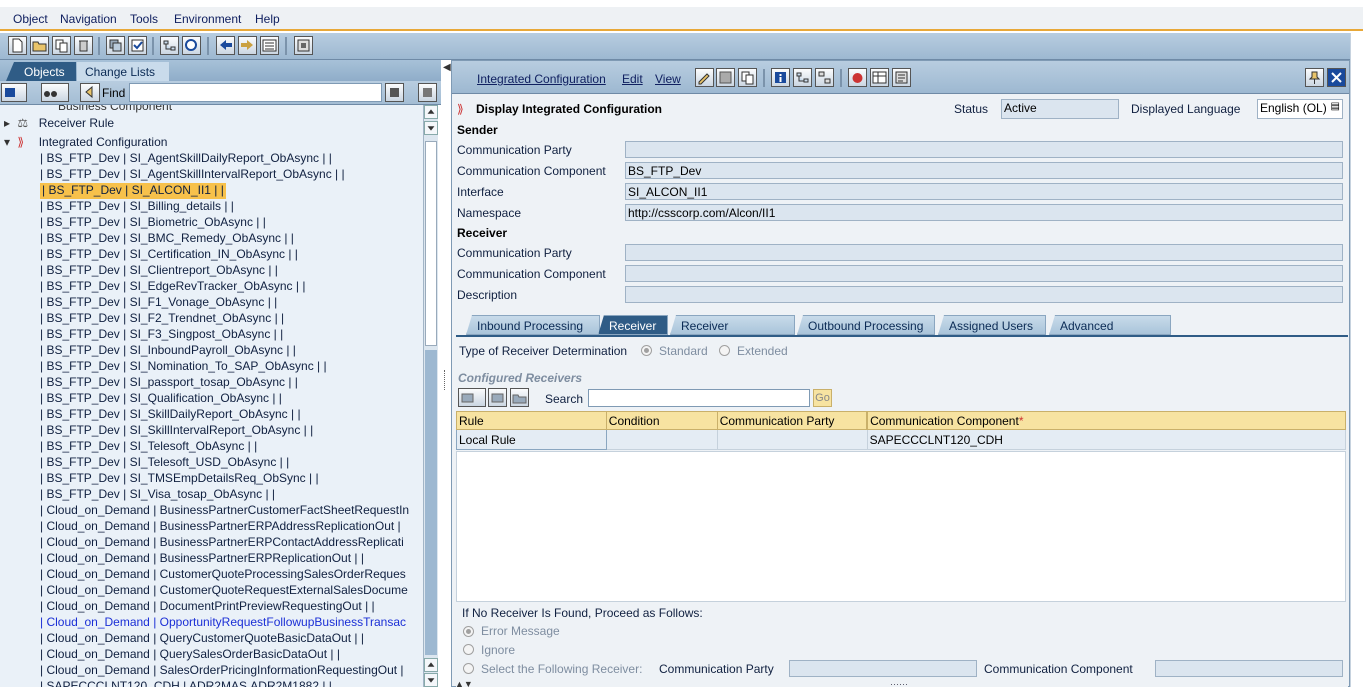 The height and width of the screenshot is (690, 1363). I want to click on sender-namespace-field: http://csscorp.com/Alcon/II1, so click(984, 212).